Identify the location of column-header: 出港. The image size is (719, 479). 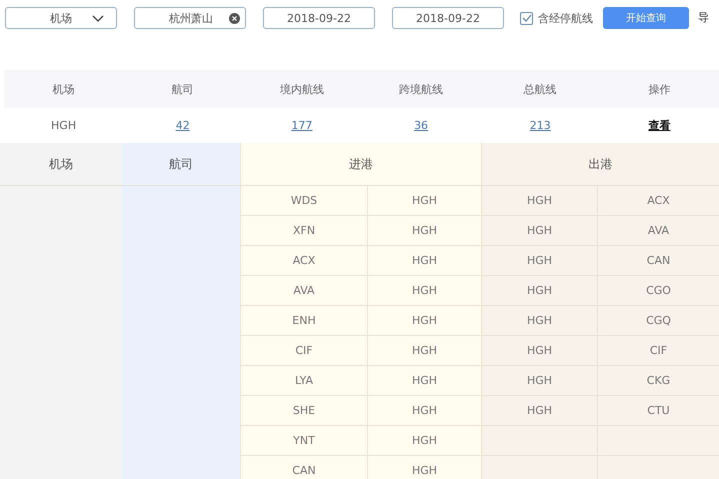
(600, 164).